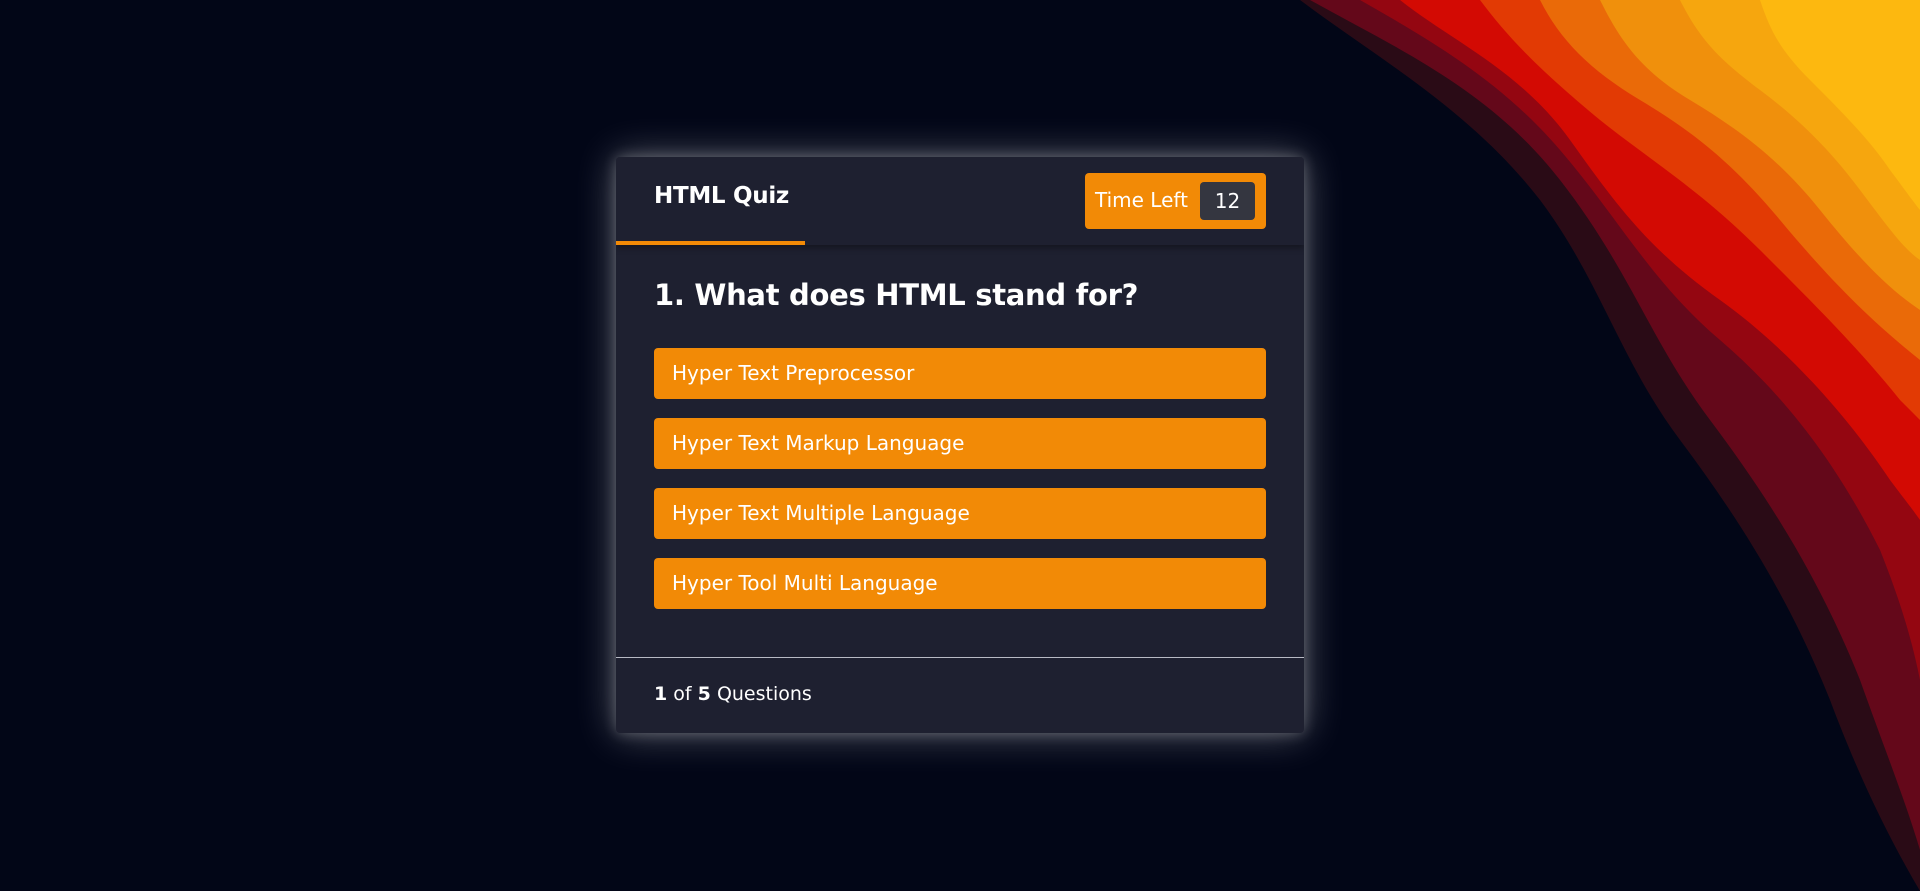 This screenshot has width=1920, height=891. Describe the element at coordinates (960, 373) in the screenshot. I see `option-1: Hyper Text Preprocessor` at that location.